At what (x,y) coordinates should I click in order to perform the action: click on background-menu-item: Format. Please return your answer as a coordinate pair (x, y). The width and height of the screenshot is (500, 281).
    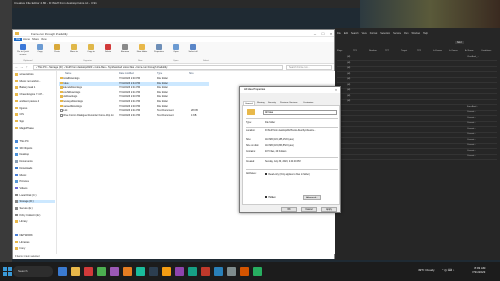
    Looking at the image, I should click on (374, 33).